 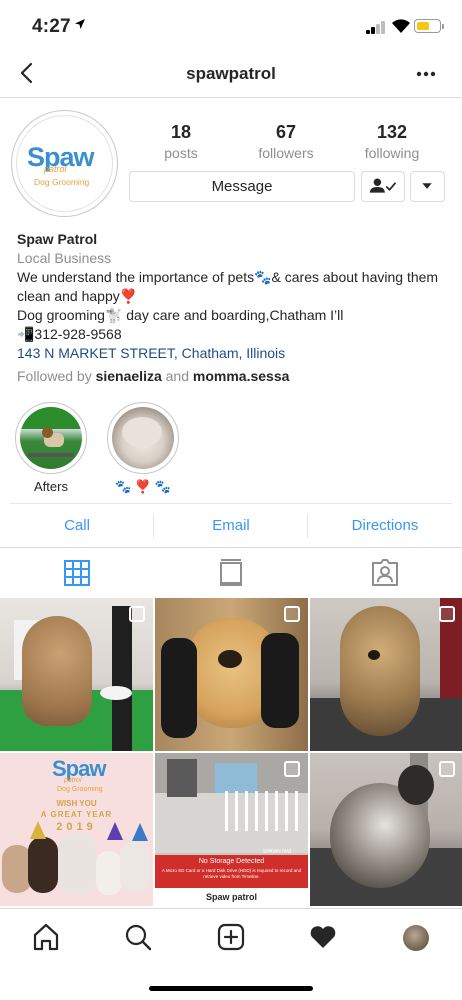 I want to click on search-icon, so click(x=138, y=937).